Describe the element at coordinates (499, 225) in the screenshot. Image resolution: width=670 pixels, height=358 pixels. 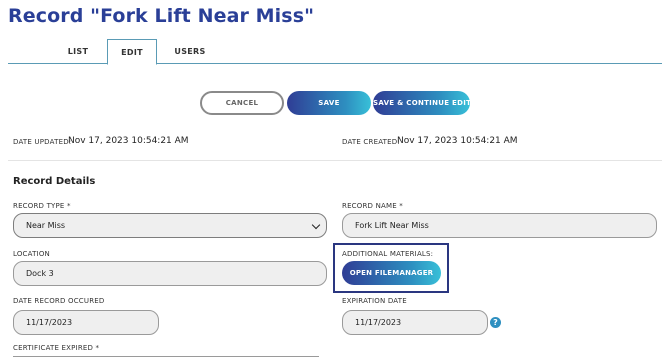
I see `record-name-input: Fork Lift Near Miss` at that location.